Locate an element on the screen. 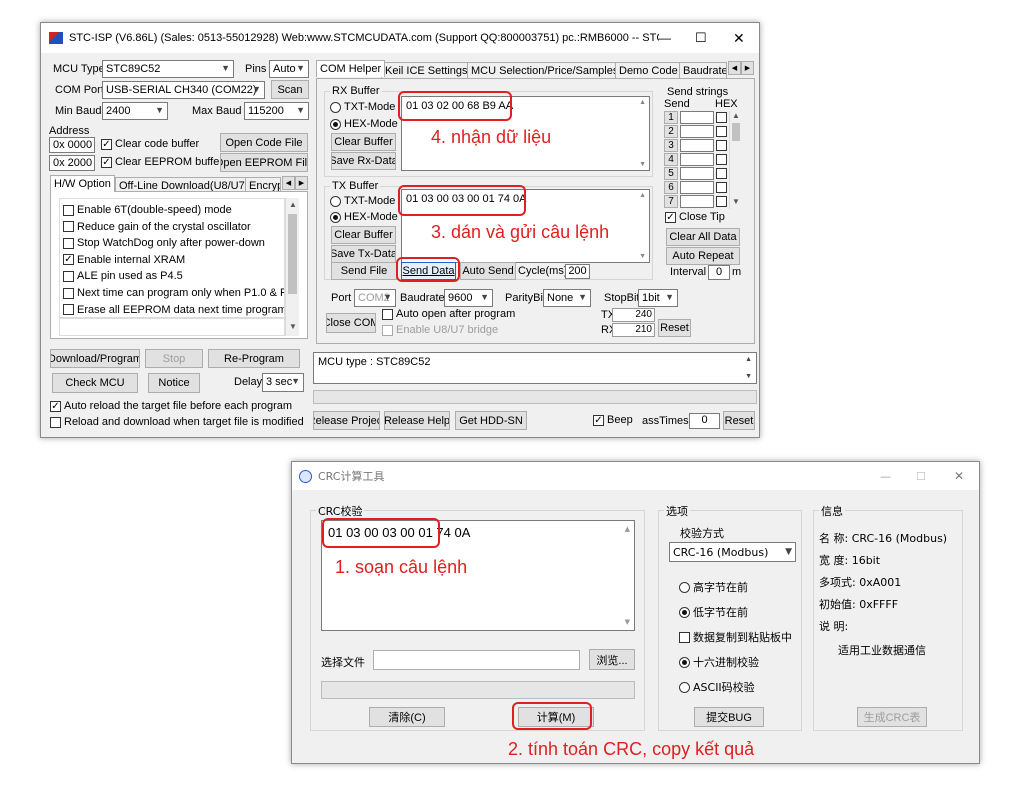  open-code-file-button: Open Code File is located at coordinates (264, 142).